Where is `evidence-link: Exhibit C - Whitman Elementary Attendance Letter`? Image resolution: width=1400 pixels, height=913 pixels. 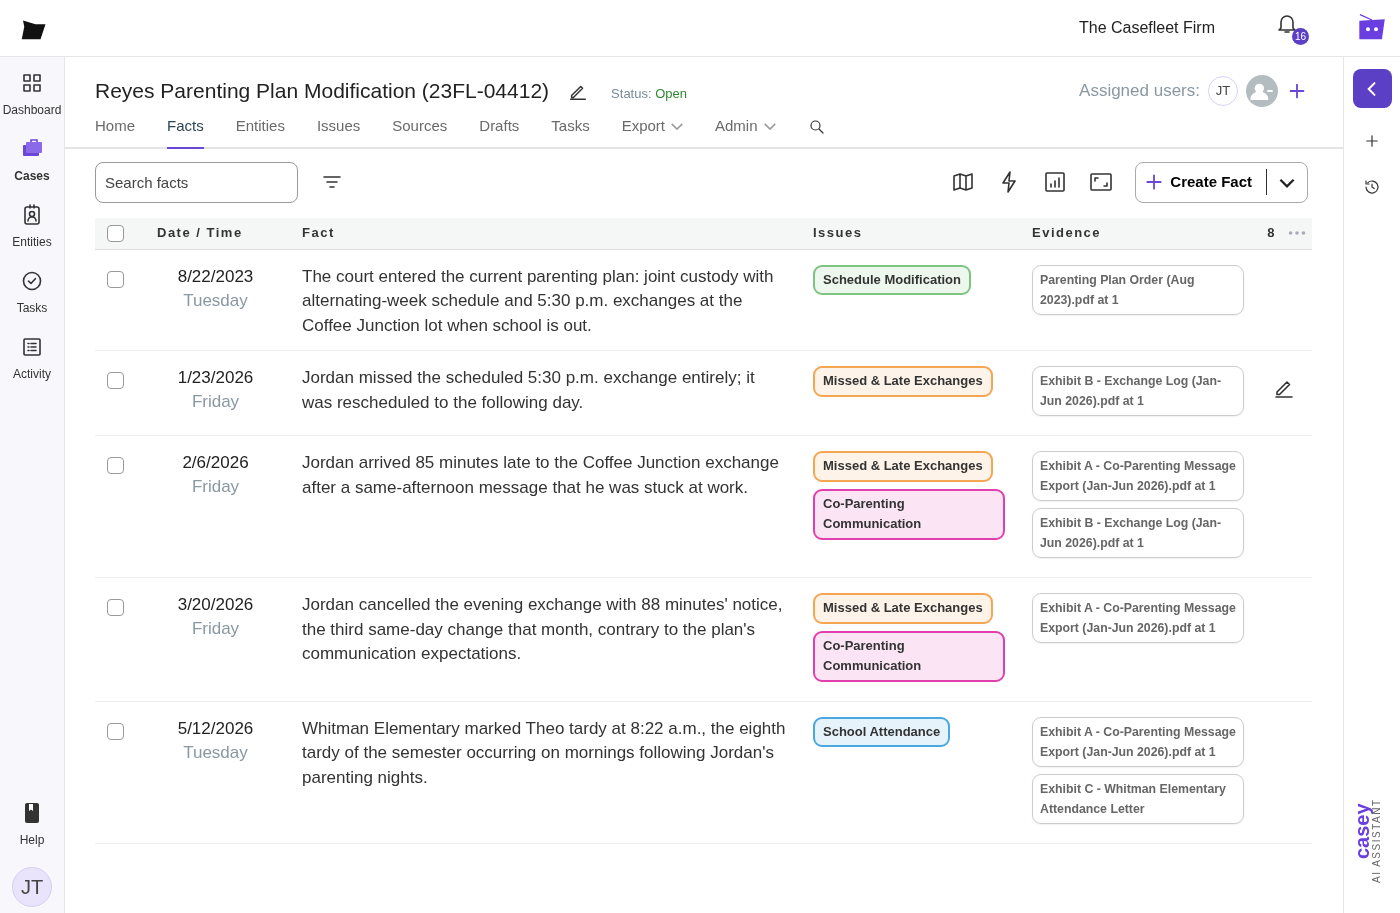 evidence-link: Exhibit C - Whitman Elementary Attendance Letter is located at coordinates (1138, 798).